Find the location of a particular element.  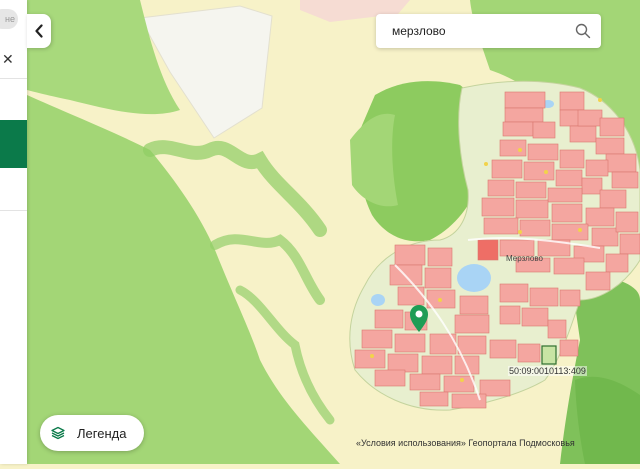

search-box is located at coordinates (488, 31).